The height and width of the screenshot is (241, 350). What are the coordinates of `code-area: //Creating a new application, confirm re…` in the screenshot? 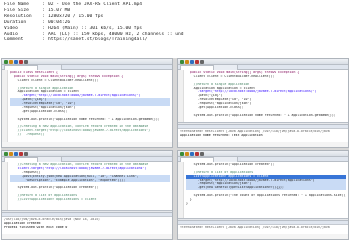 It's located at (90, 186).